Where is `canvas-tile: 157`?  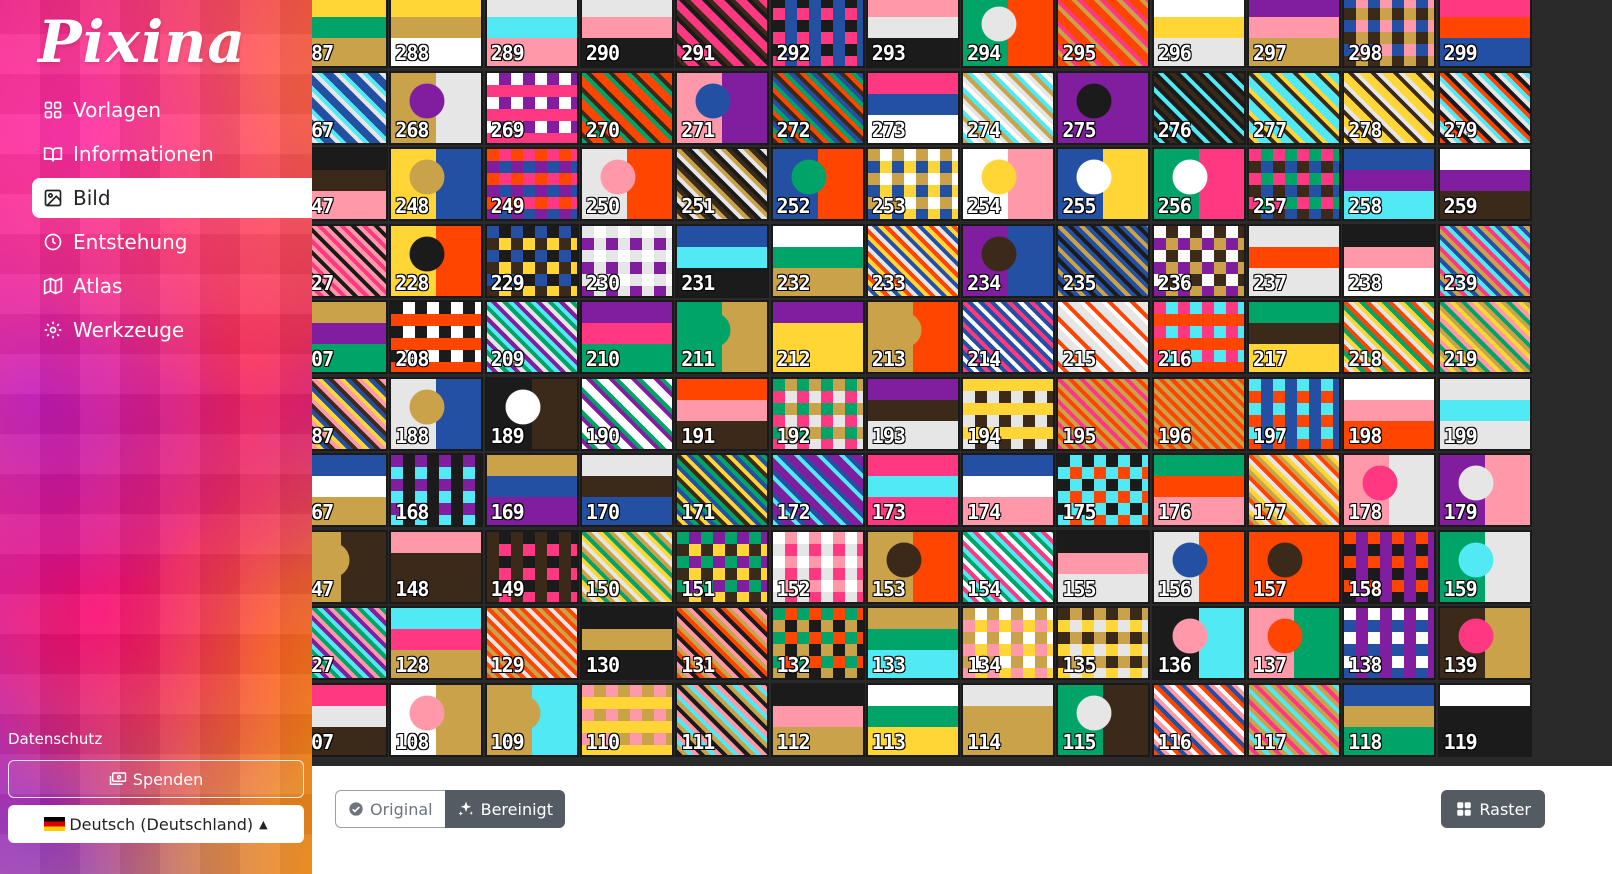 canvas-tile: 157 is located at coordinates (1294, 566).